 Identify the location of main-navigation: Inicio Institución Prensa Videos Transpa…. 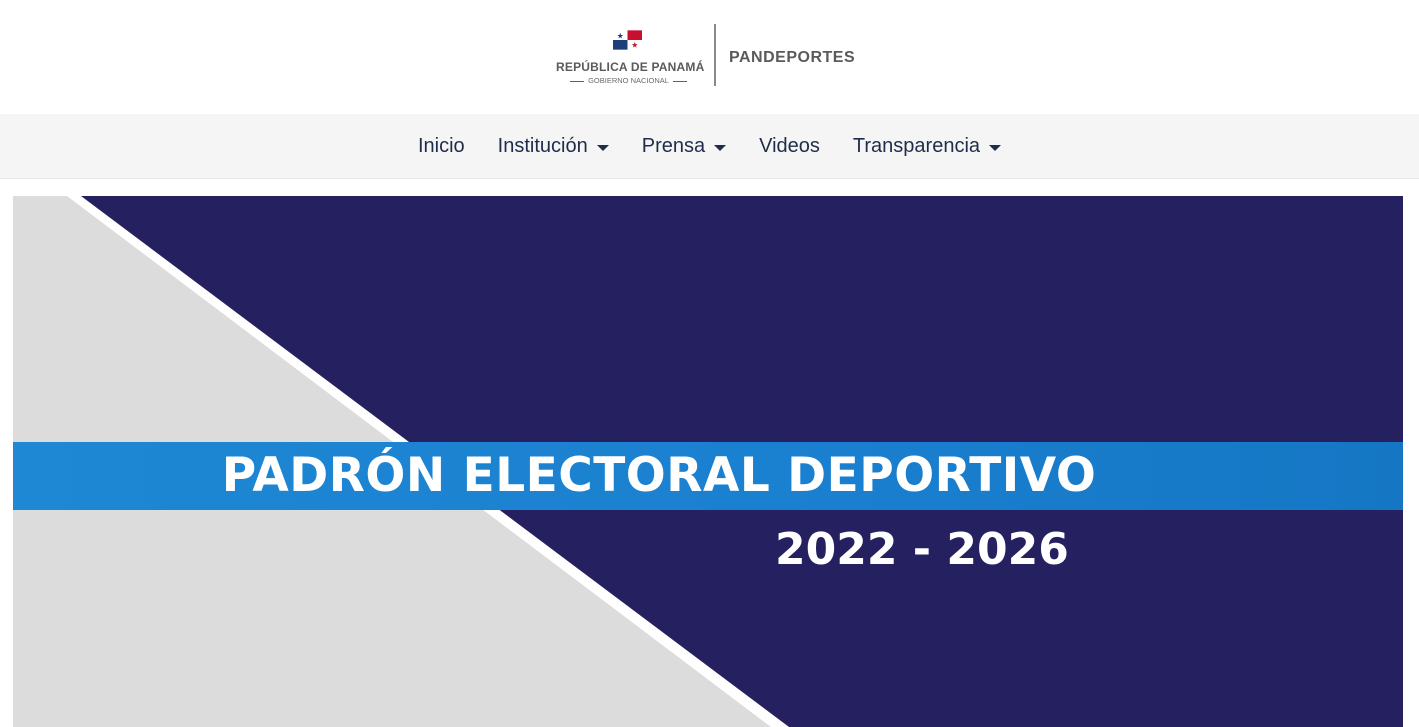
(709, 146).